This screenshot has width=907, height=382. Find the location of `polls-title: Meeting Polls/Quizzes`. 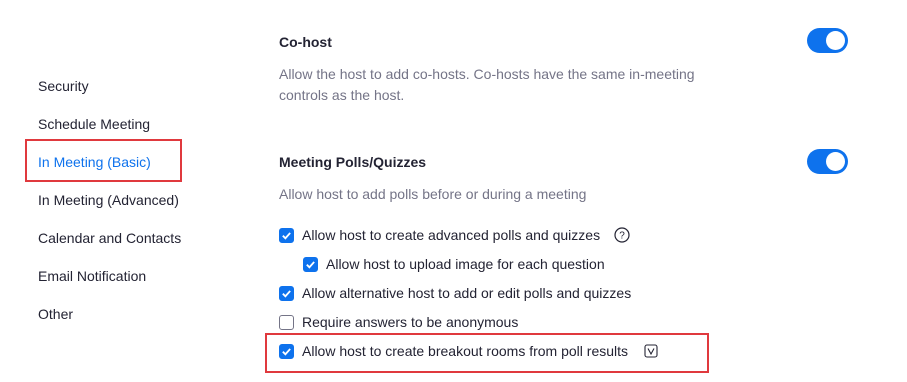

polls-title: Meeting Polls/Quizzes is located at coordinates (353, 162).